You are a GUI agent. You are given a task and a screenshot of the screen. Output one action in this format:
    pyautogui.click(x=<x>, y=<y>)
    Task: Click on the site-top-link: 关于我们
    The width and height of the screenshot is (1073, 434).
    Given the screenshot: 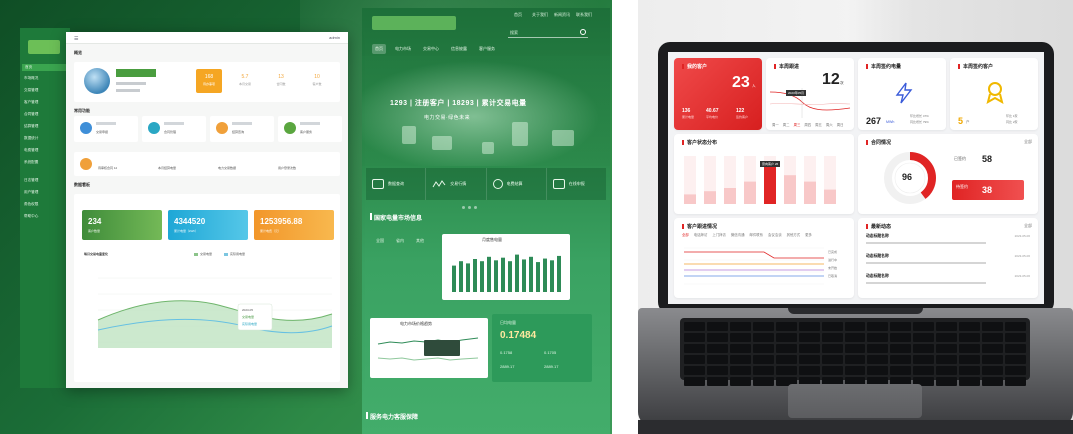 What is the action you would take?
    pyautogui.click(x=540, y=15)
    